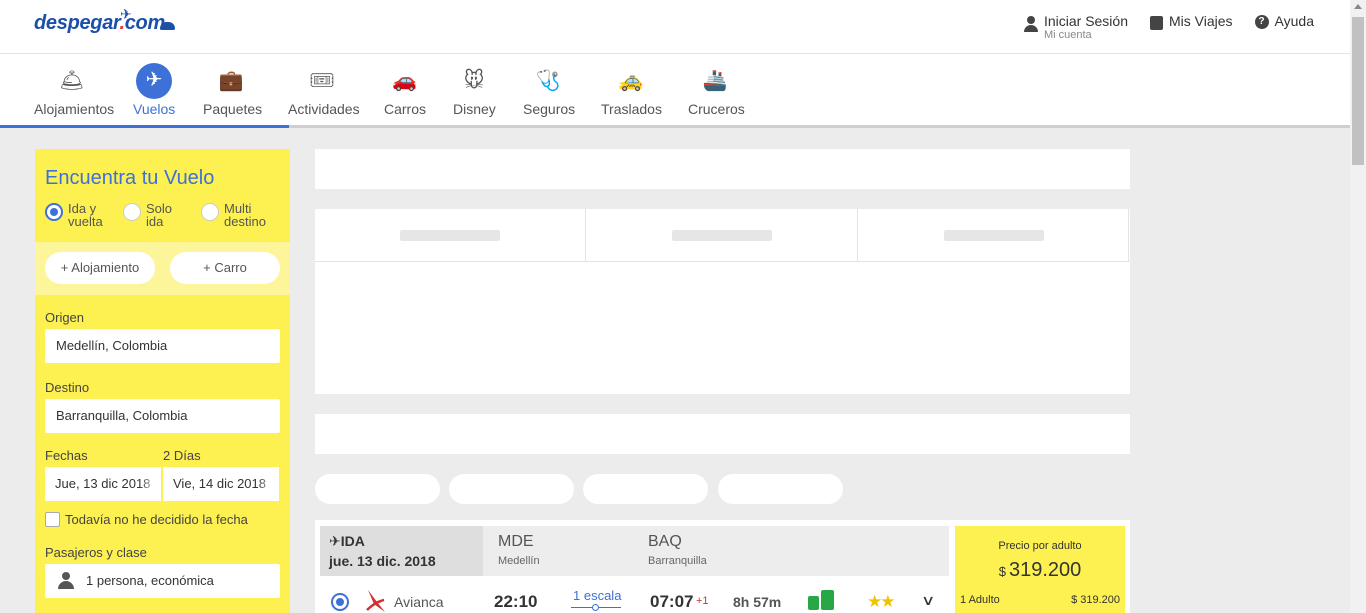 The width and height of the screenshot is (1366, 613). What do you see at coordinates (1201, 21) in the screenshot?
I see `my-trips-label: Mis Viajes` at bounding box center [1201, 21].